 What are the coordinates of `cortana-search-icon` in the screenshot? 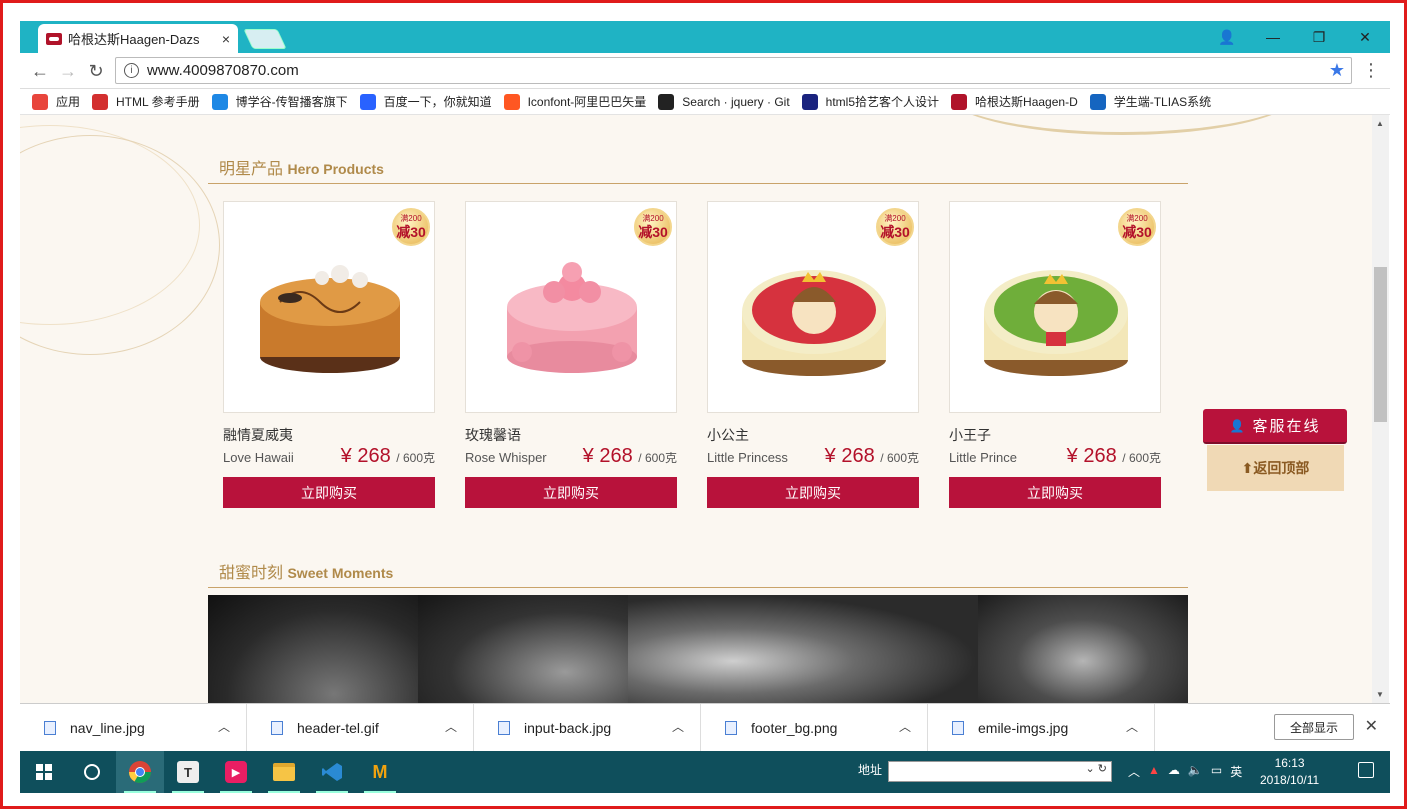 It's located at (92, 772).